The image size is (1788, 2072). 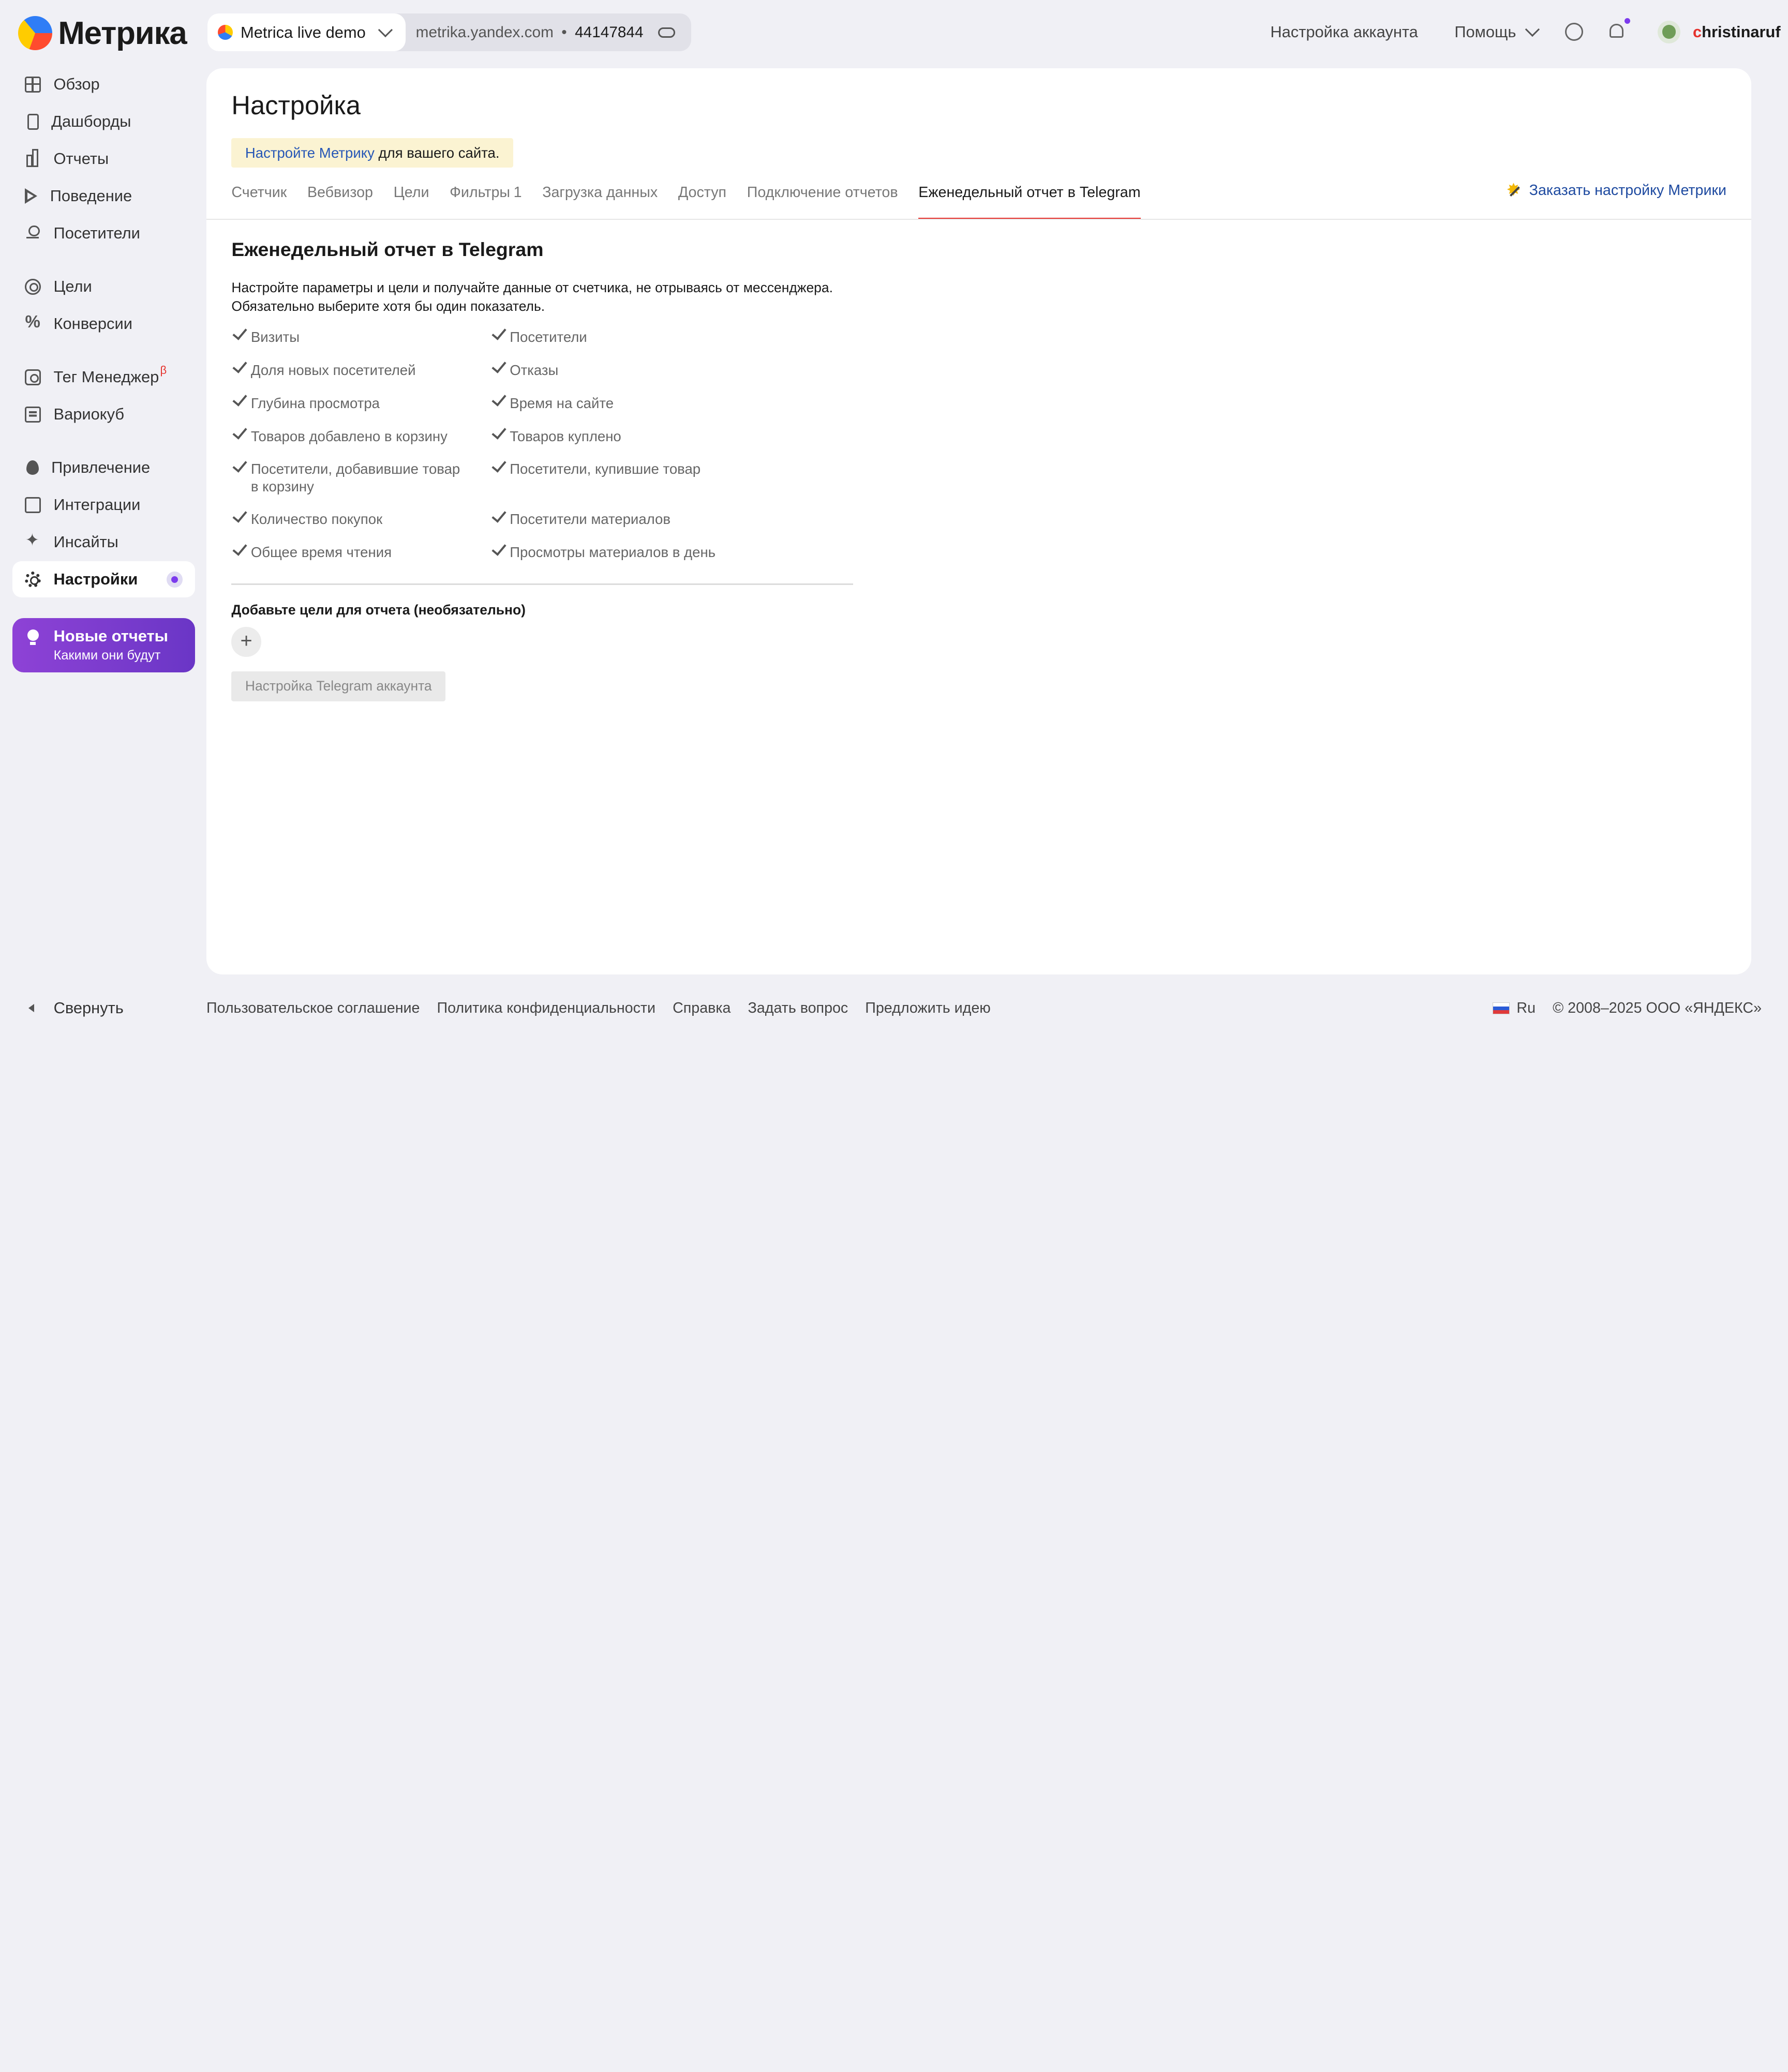 I want to click on bar-chart-icon, so click(x=33, y=157).